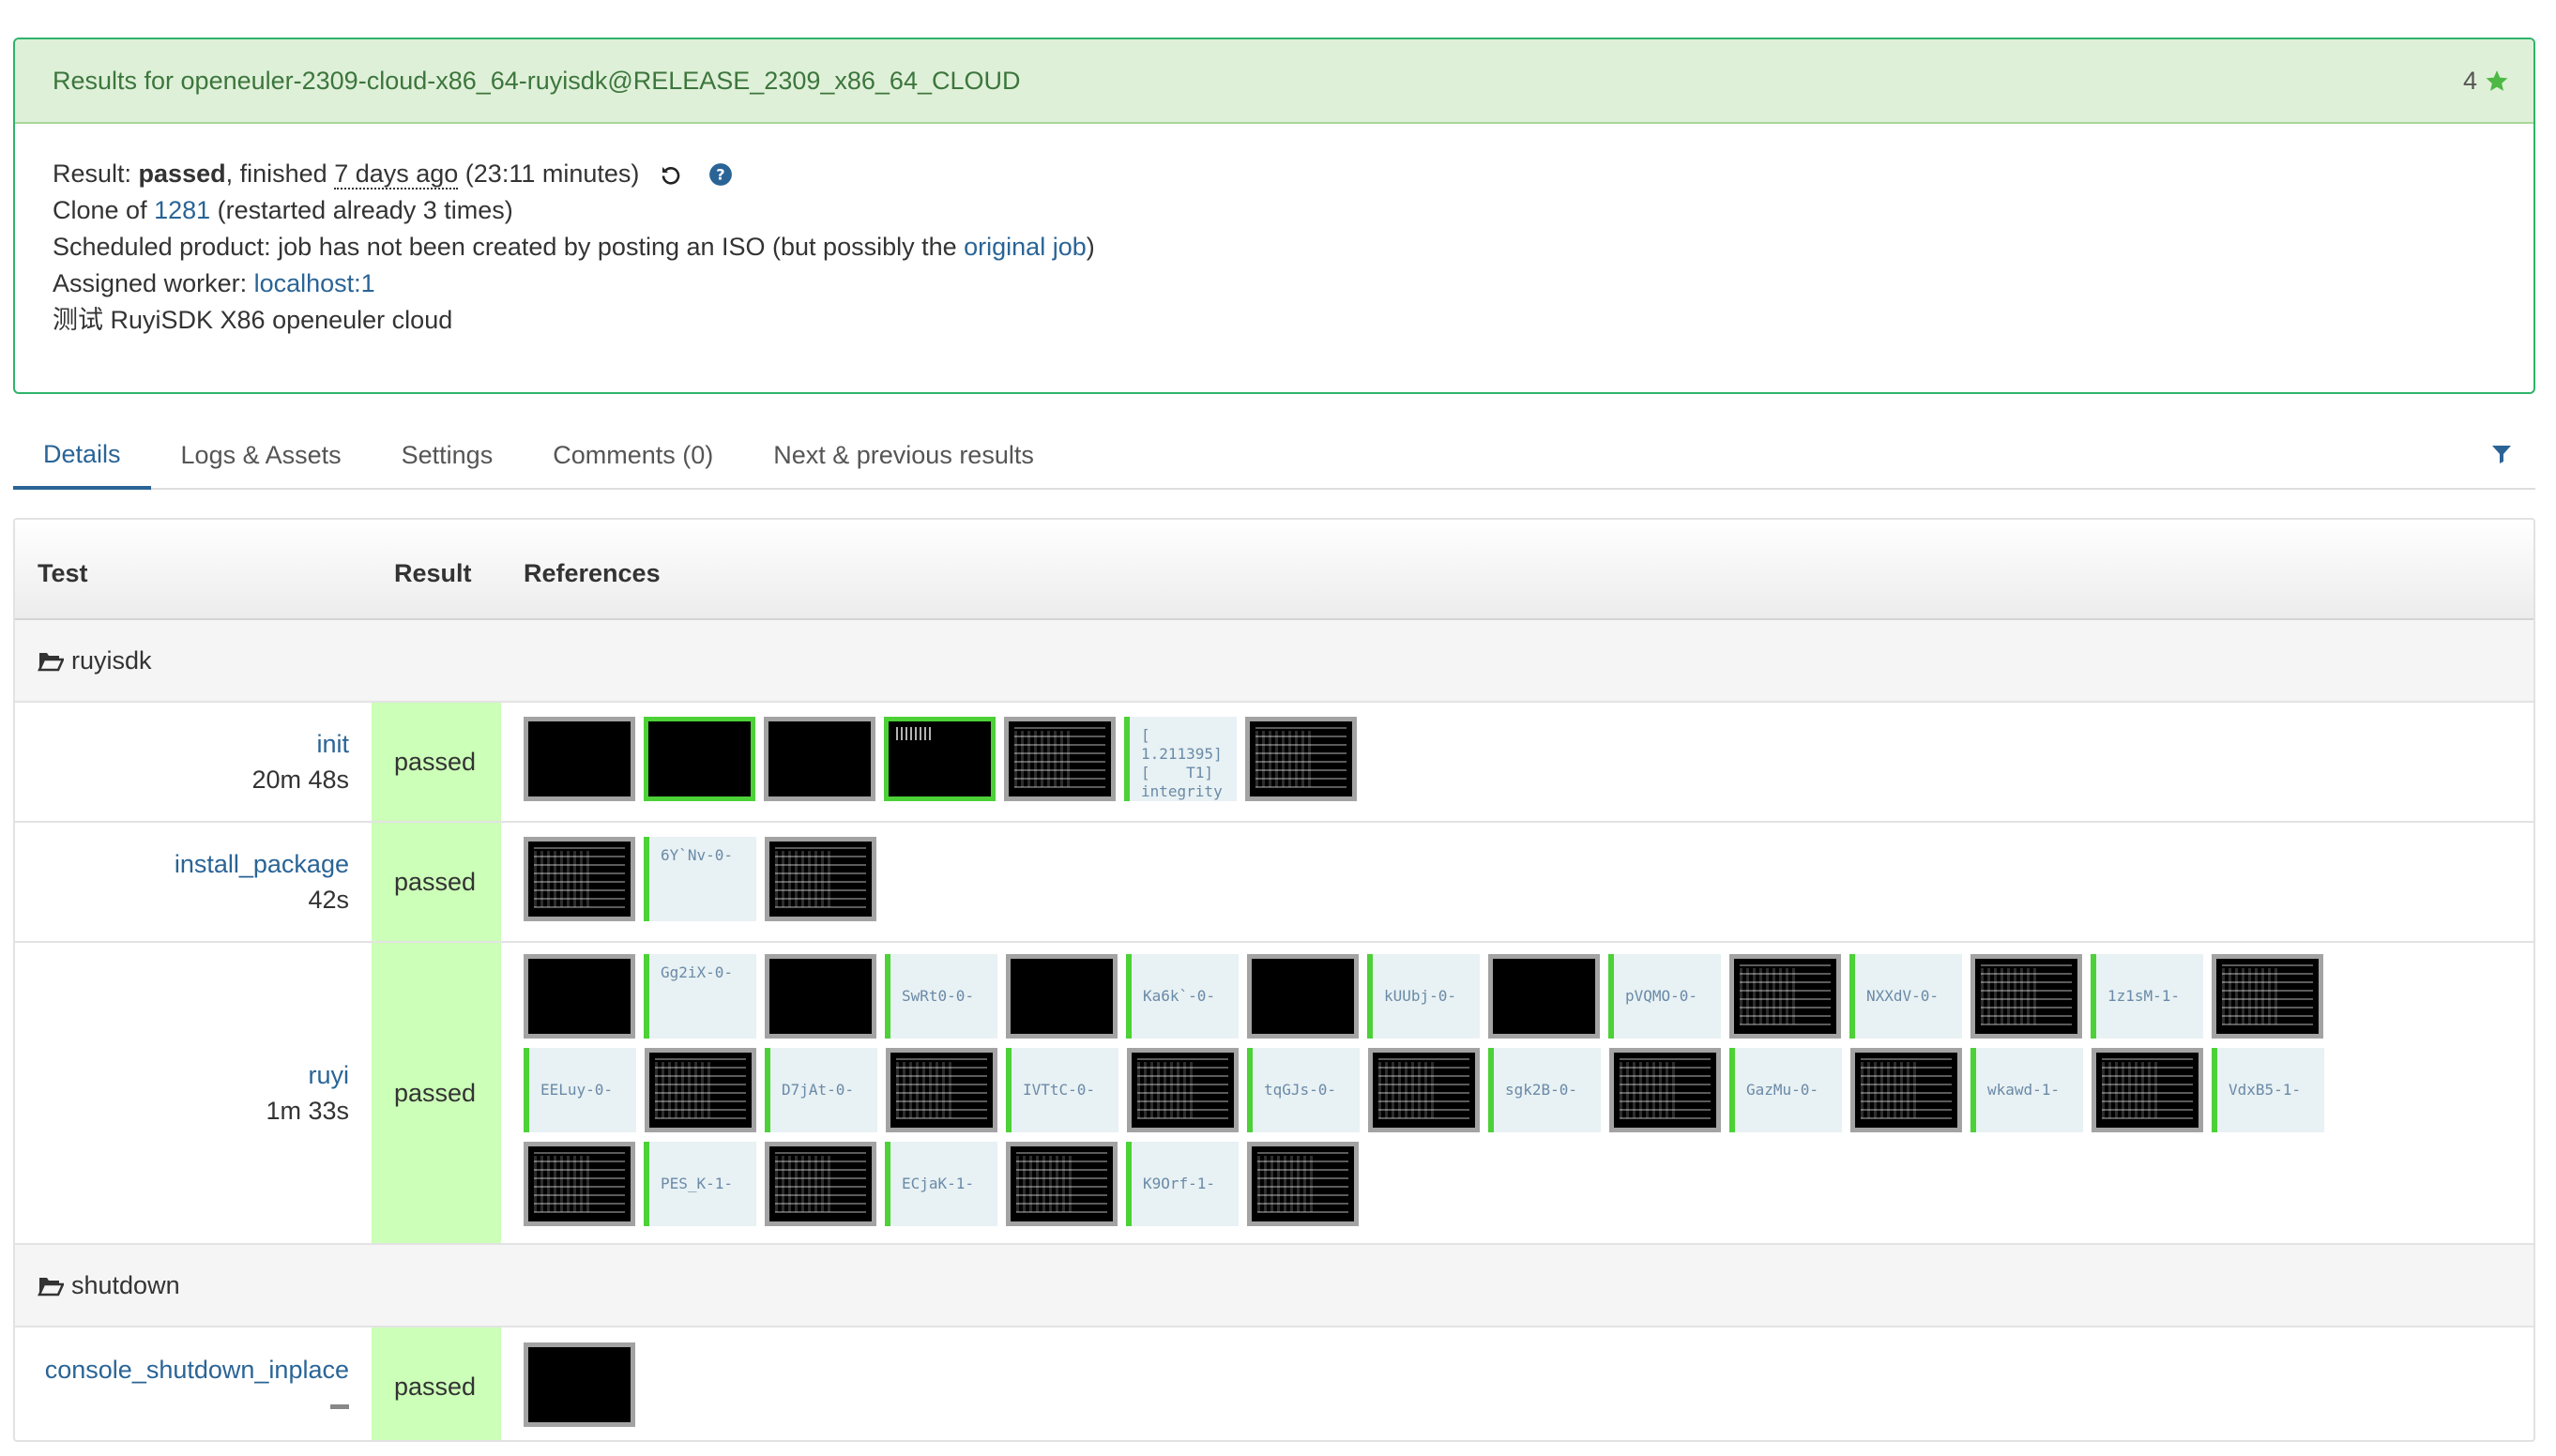  I want to click on log-snippet: IVTtC-0-, so click(1062, 1090).